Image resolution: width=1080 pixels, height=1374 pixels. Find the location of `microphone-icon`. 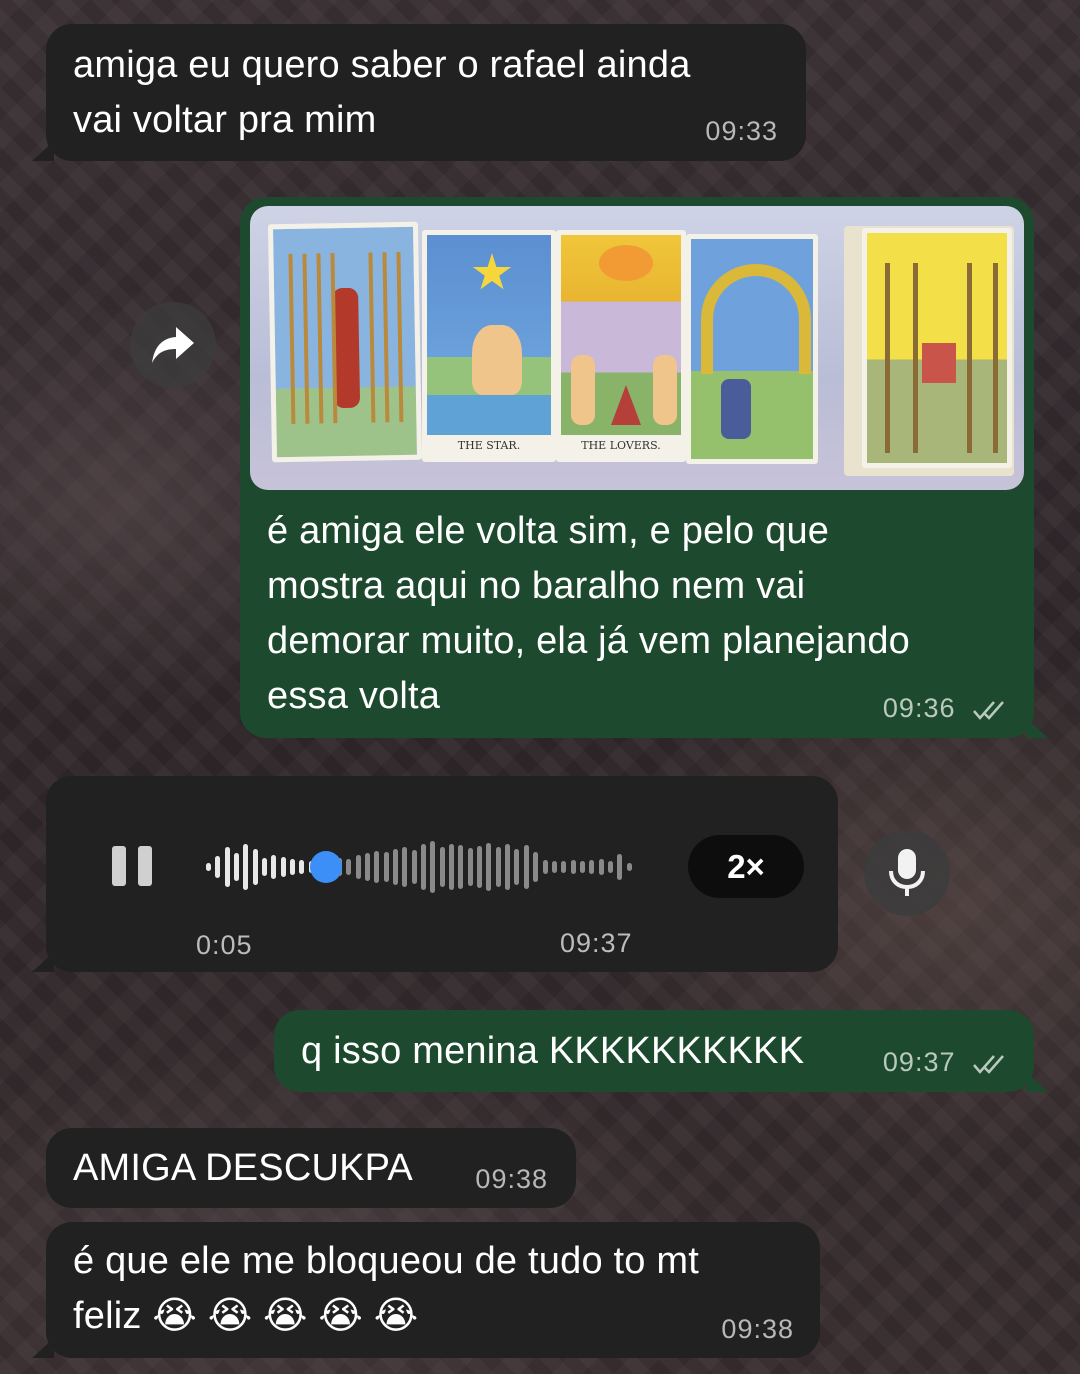

microphone-icon is located at coordinates (907, 872).